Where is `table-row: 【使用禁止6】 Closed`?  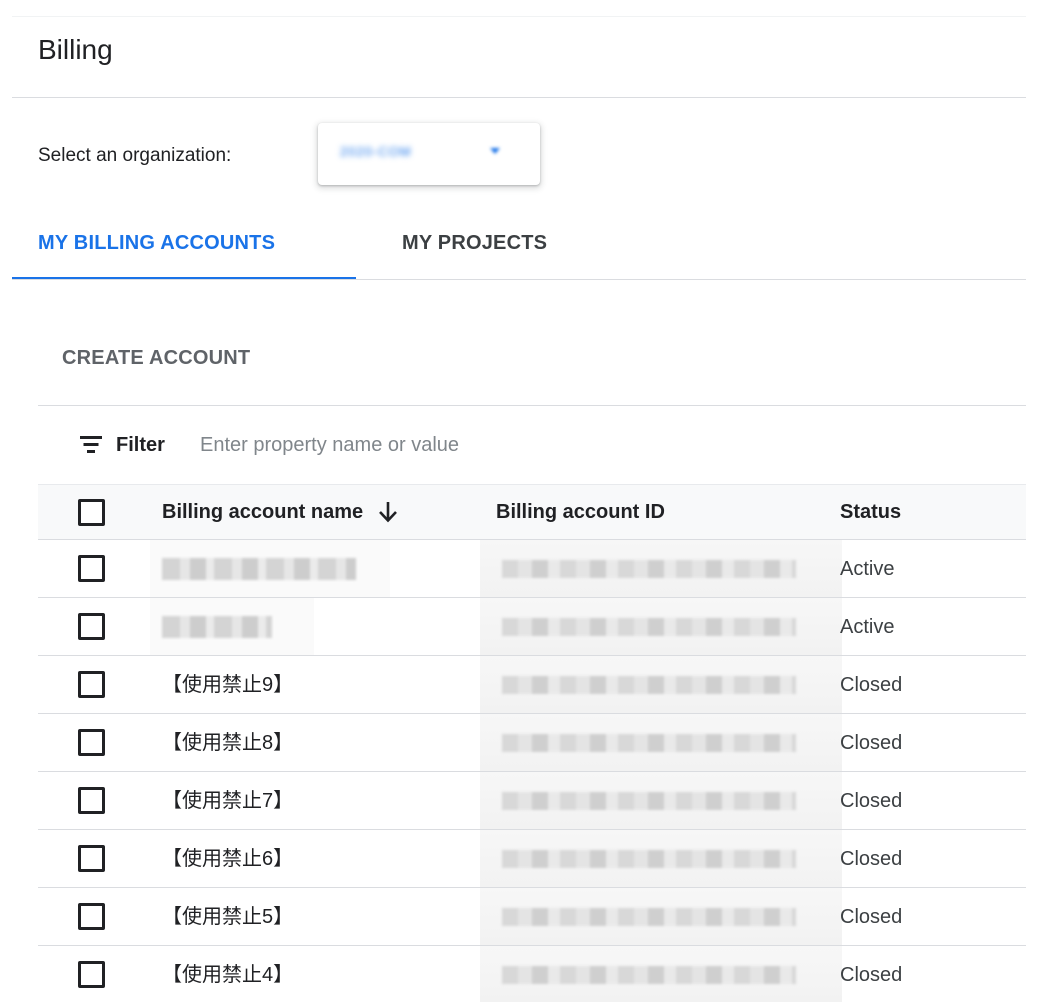
table-row: 【使用禁止6】 Closed is located at coordinates (532, 859).